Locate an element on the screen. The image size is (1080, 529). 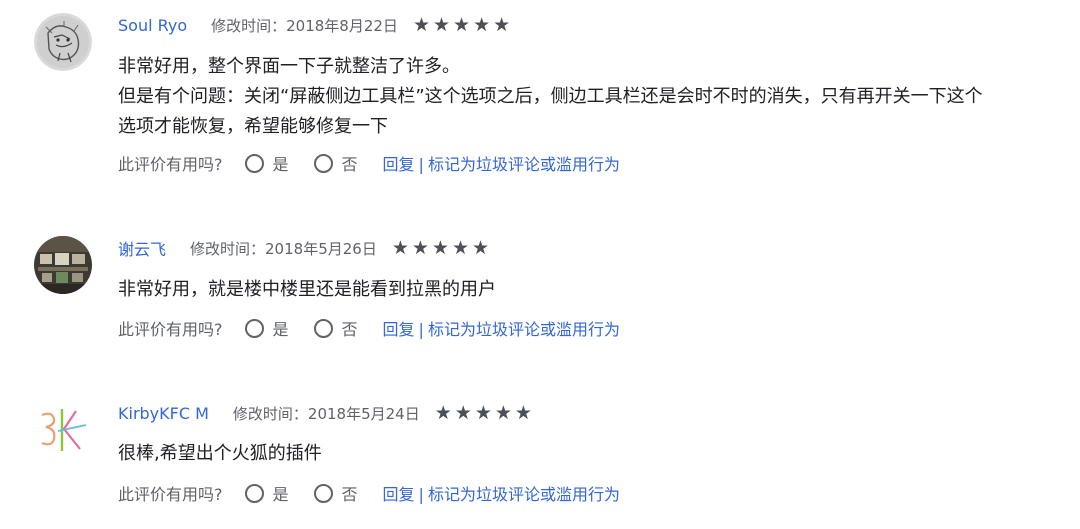
author-name: 谢云飞 is located at coordinates (142, 248).